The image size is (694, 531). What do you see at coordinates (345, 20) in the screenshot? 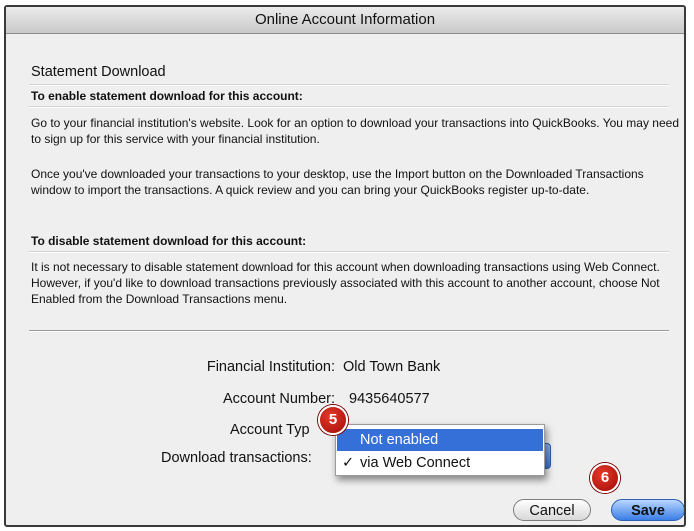
I see `window-title: Online Account Information` at bounding box center [345, 20].